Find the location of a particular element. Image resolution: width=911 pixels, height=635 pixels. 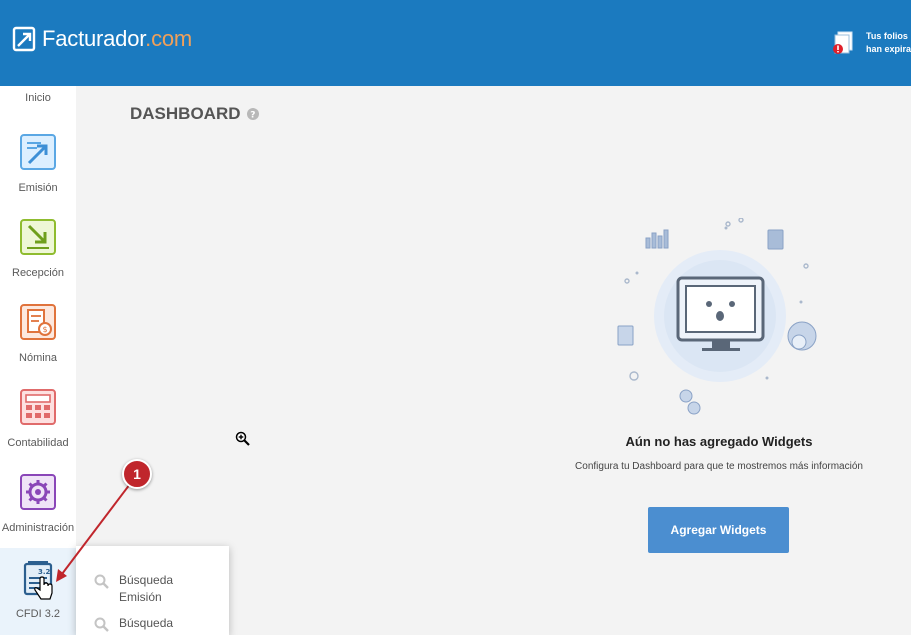

document-send-icon is located at coordinates (38, 152).